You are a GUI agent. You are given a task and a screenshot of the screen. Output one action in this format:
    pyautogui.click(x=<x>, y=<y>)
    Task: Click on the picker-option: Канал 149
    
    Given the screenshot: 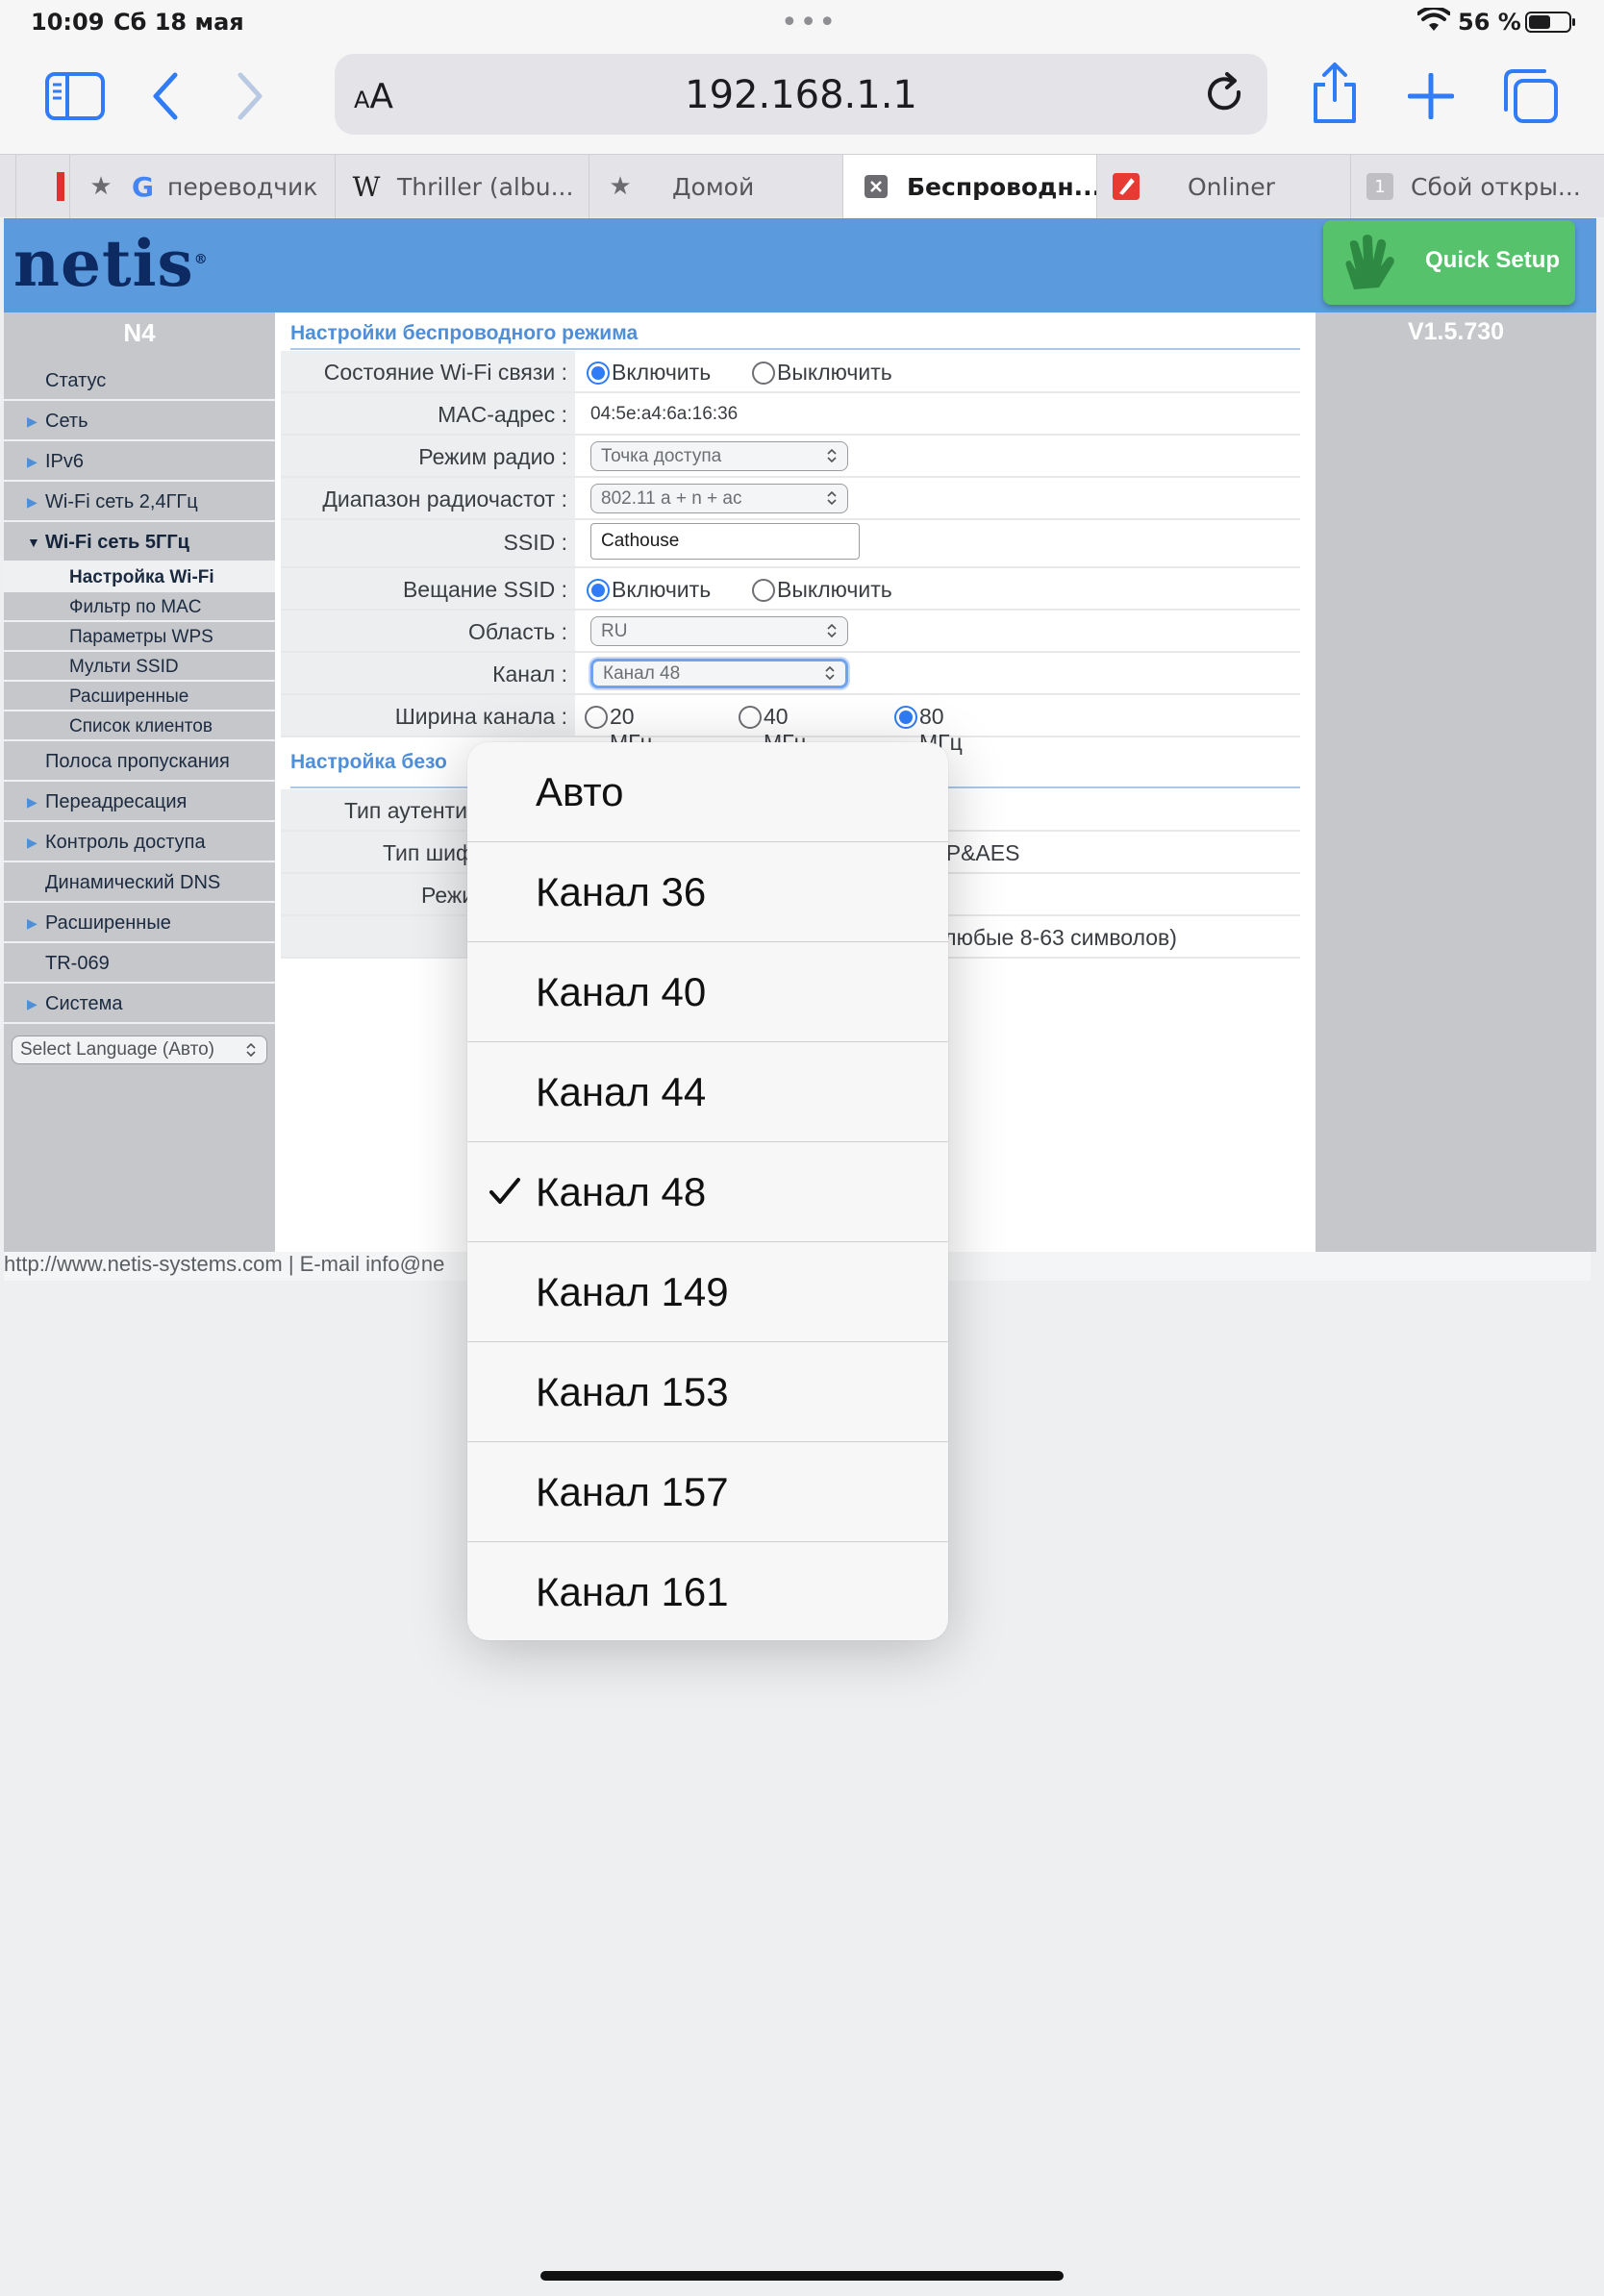 What is the action you would take?
    pyautogui.click(x=707, y=1292)
    